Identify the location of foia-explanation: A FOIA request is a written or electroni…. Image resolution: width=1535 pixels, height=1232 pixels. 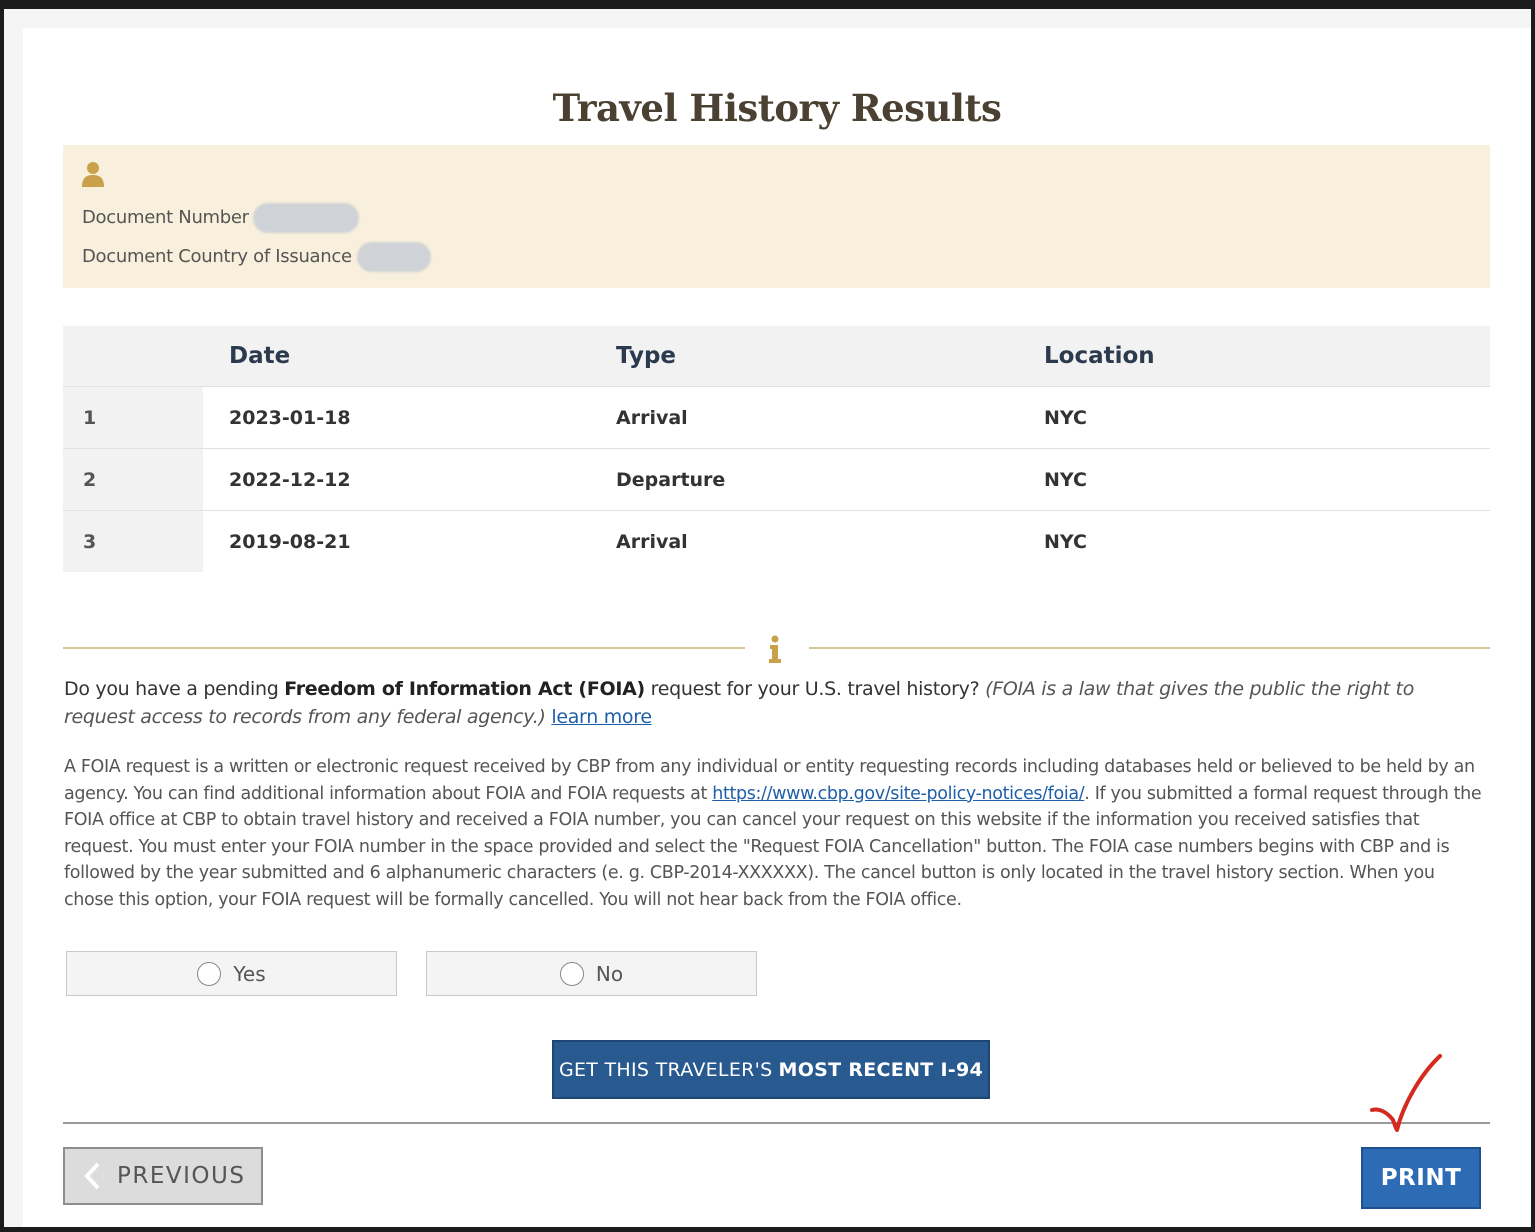
(776, 834).